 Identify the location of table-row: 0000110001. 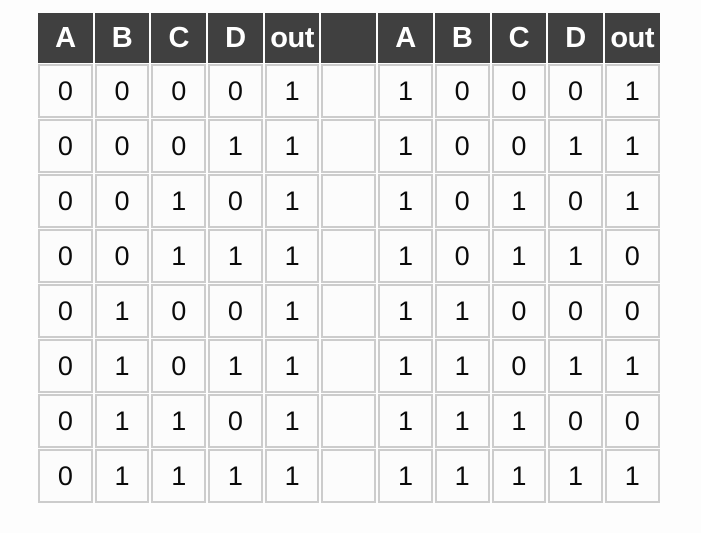
(349, 91).